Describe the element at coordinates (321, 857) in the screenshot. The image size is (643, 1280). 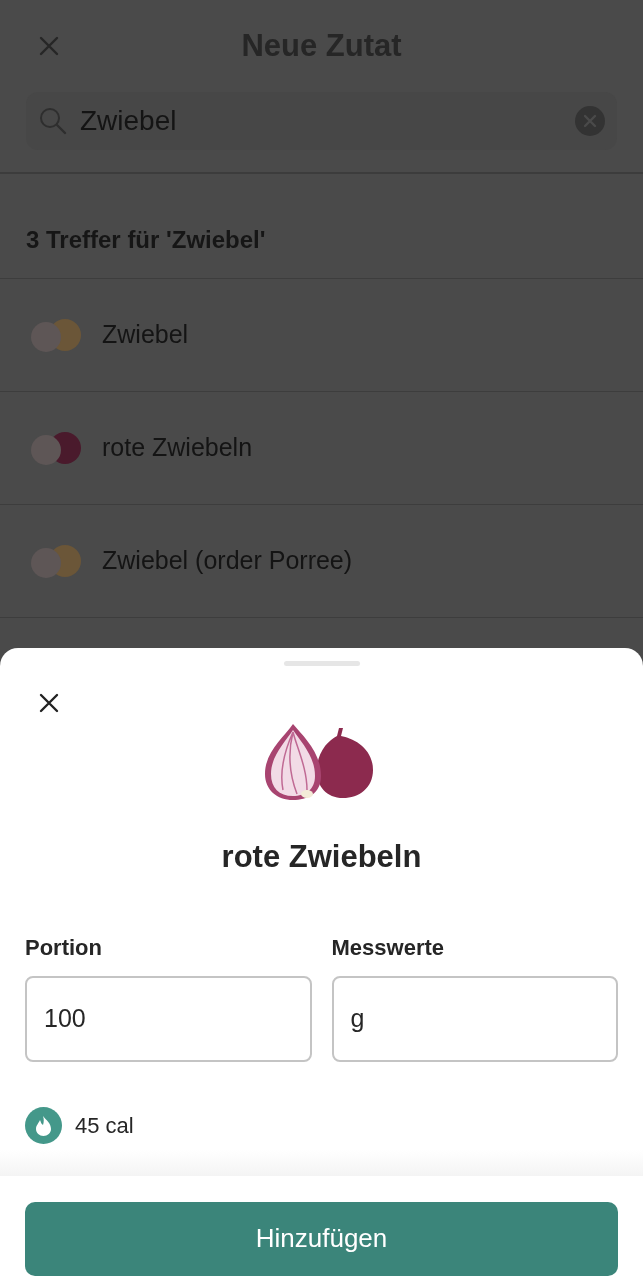
I see `ingredient-title: rote Zwiebeln` at that location.